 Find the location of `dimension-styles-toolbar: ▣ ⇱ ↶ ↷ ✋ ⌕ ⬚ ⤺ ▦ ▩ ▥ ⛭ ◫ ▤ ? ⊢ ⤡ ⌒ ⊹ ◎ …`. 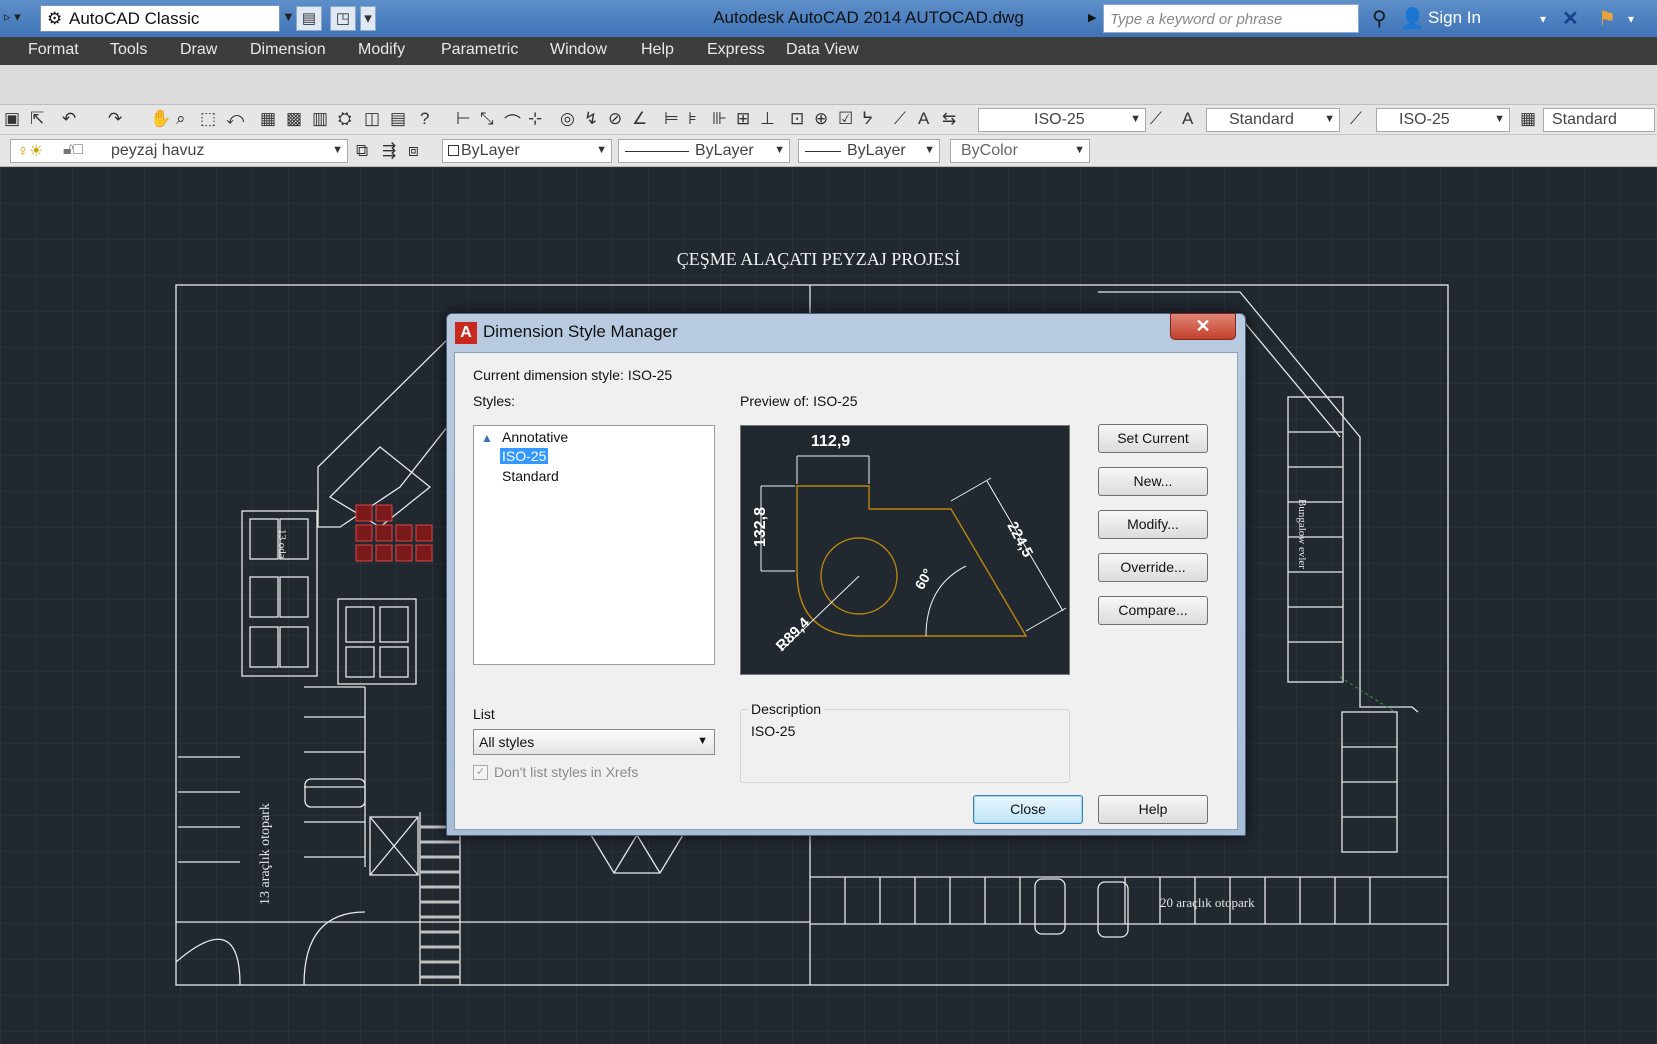

dimension-styles-toolbar: ▣ ⇱ ↶ ↷ ✋ ⌕ ⬚ ⤺ ▦ ▩ ▥ ⛭ ◫ ▤ ? ⊢ ⤡ ⌒ ⊹ ◎ … is located at coordinates (828, 120).